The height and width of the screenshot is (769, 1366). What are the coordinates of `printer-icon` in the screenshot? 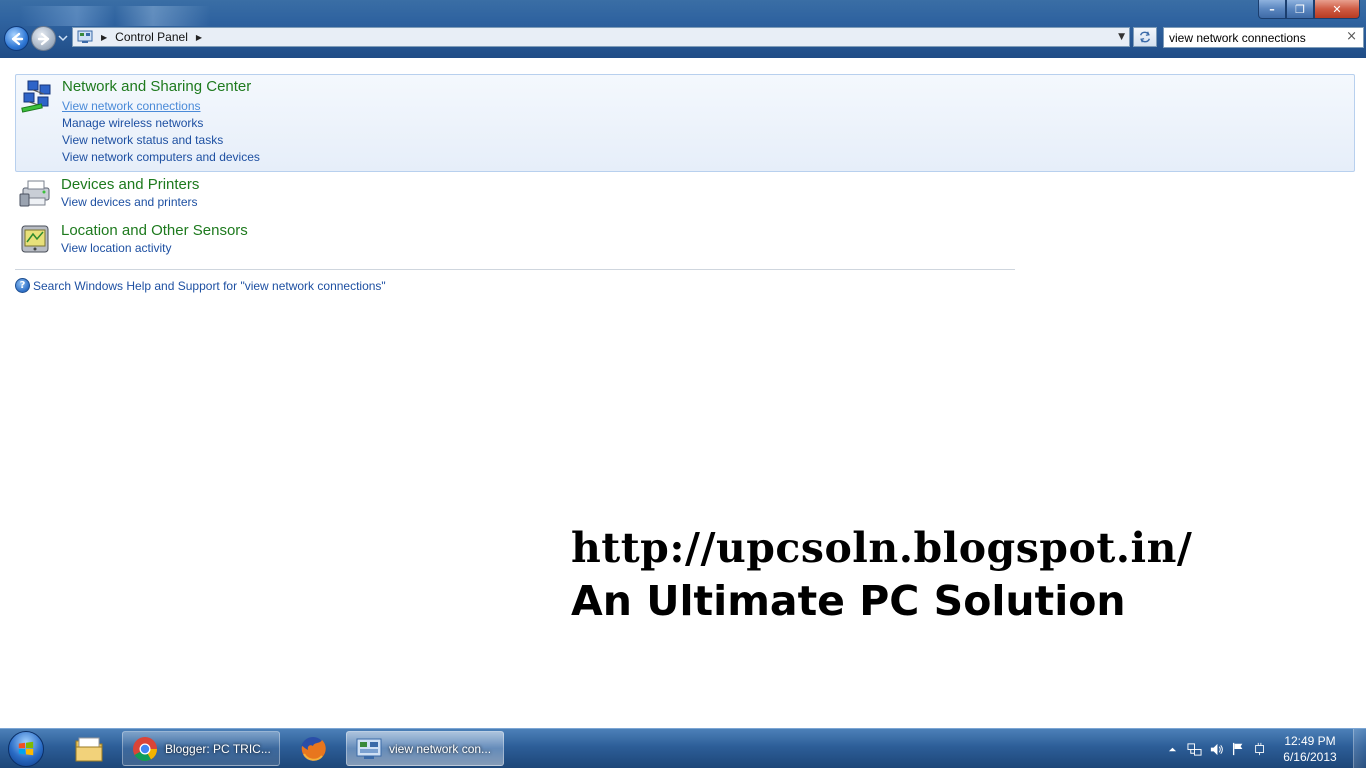 It's located at (36, 193).